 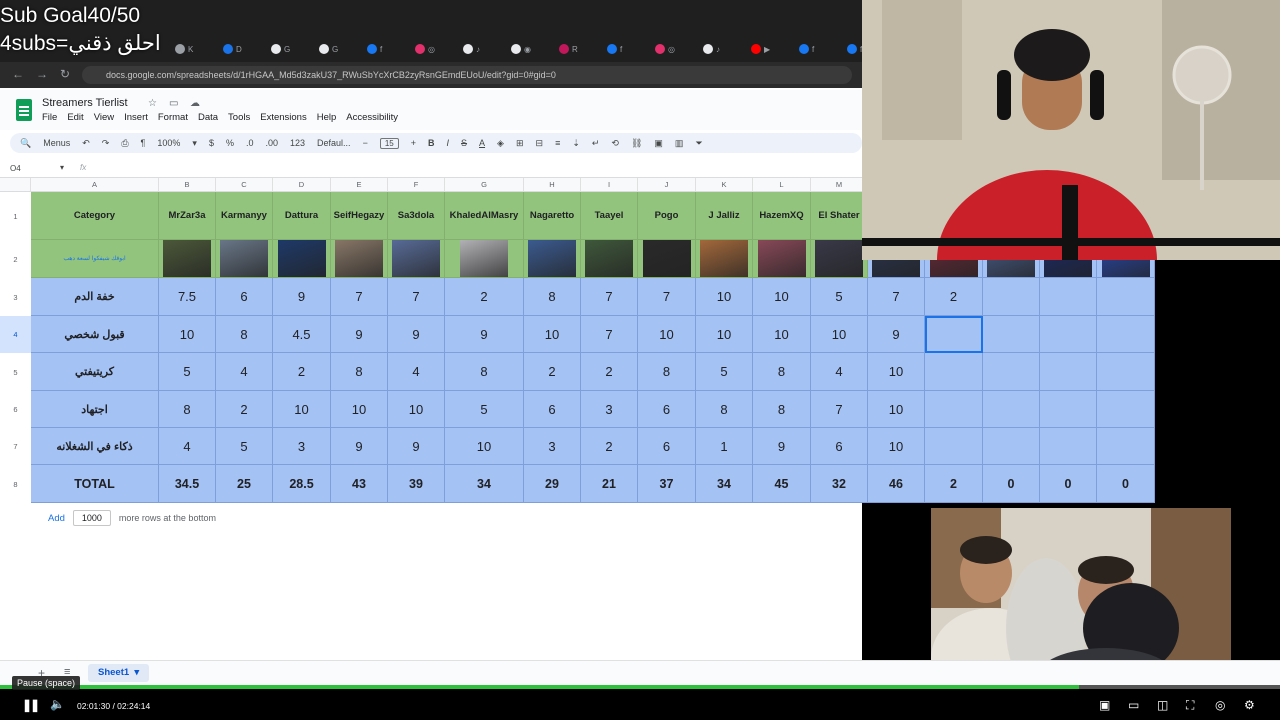 What do you see at coordinates (152, 103) in the screenshot?
I see `star-icon: ☆` at bounding box center [152, 103].